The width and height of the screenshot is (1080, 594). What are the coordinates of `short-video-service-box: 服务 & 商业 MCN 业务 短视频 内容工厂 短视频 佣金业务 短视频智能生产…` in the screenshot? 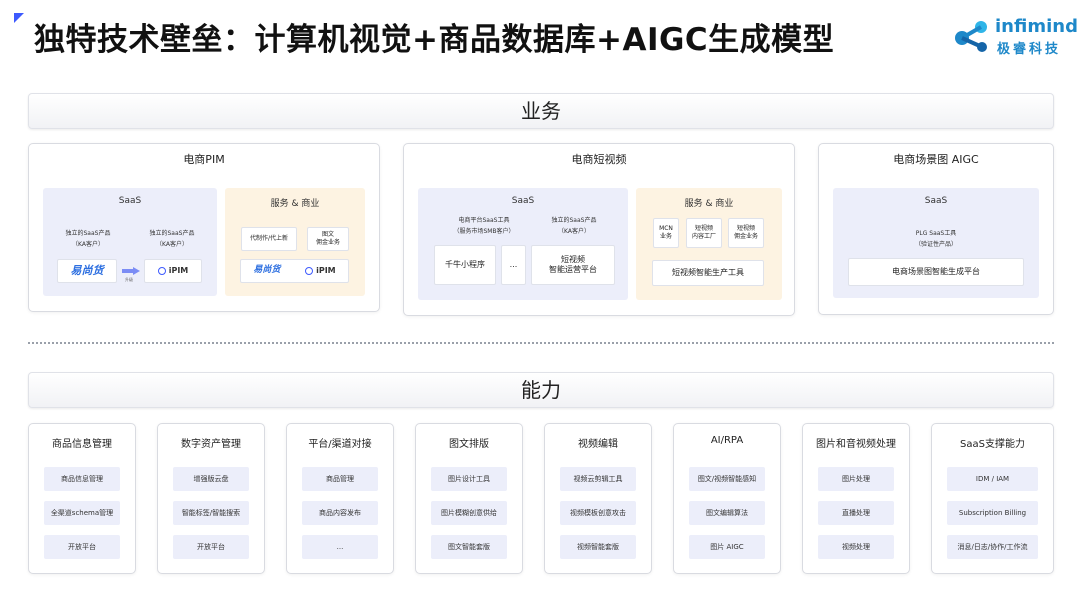 It's located at (709, 244).